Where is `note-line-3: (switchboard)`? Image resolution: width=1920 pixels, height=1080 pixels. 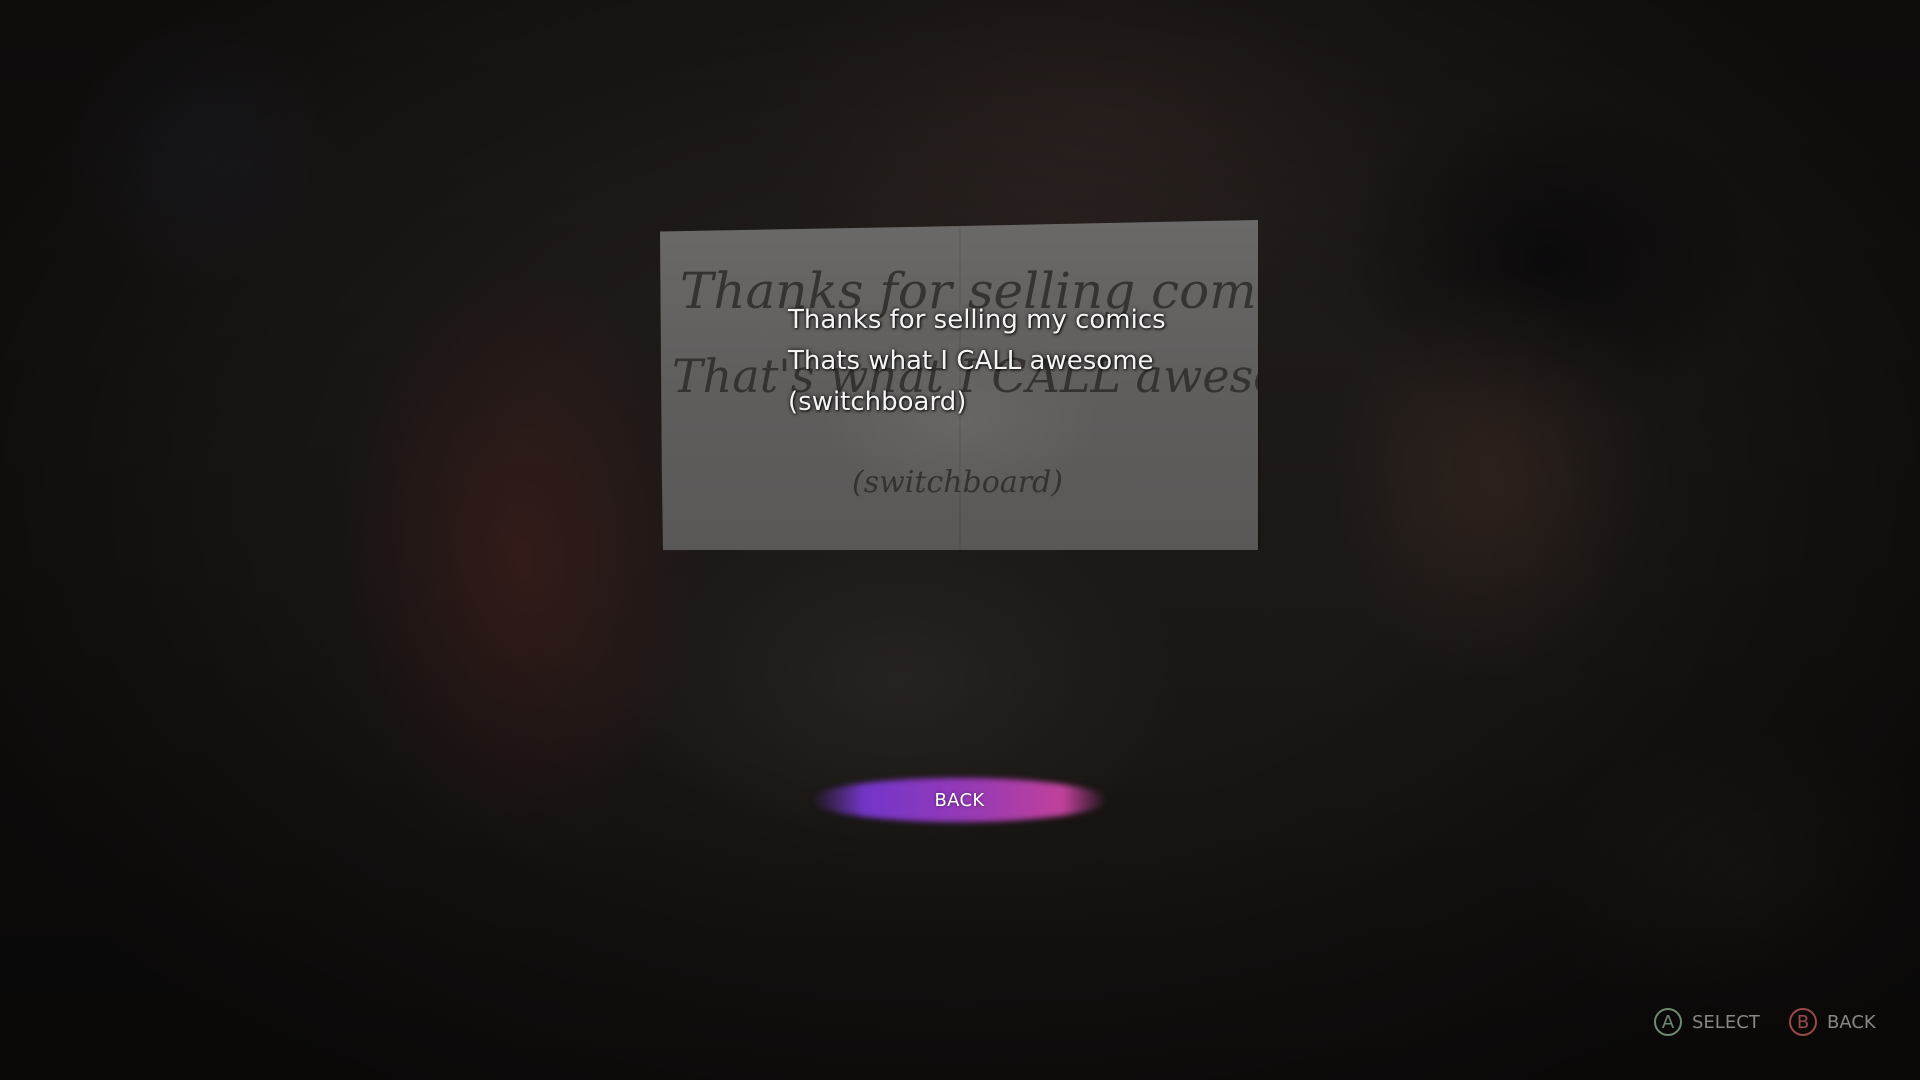 note-line-3: (switchboard) is located at coordinates (877, 402).